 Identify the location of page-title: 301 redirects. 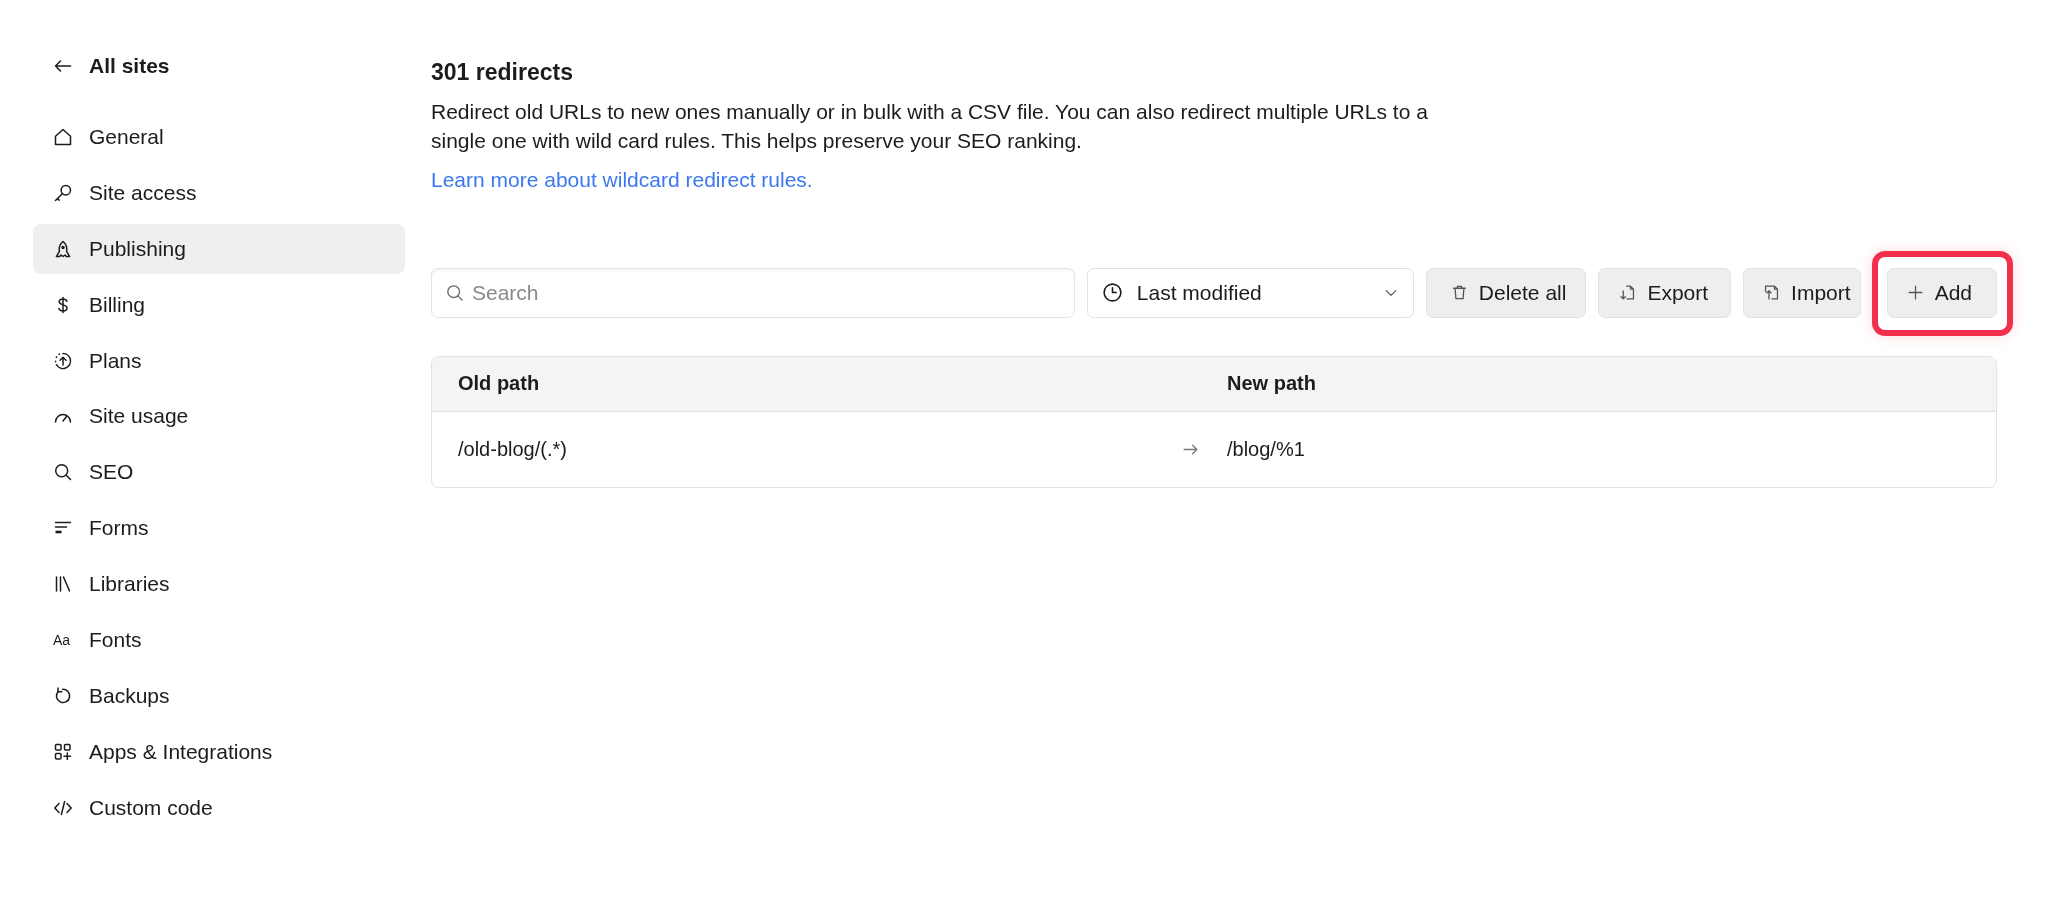
(502, 72).